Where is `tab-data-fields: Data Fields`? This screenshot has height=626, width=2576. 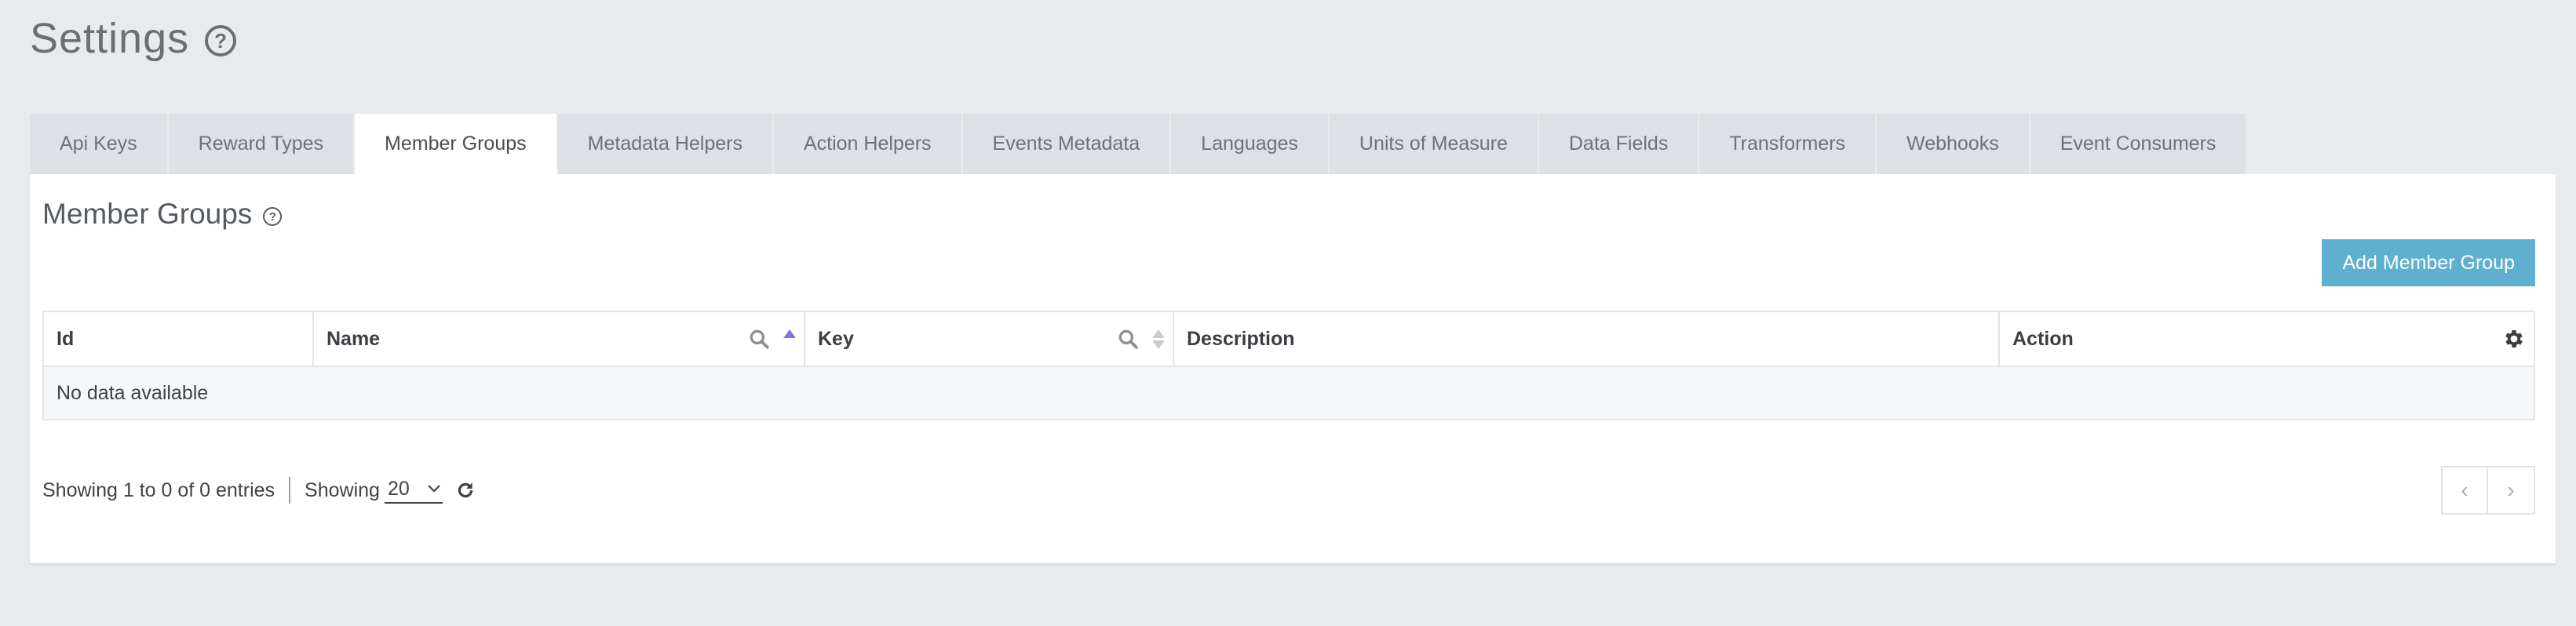 tab-data-fields: Data Fields is located at coordinates (1619, 144).